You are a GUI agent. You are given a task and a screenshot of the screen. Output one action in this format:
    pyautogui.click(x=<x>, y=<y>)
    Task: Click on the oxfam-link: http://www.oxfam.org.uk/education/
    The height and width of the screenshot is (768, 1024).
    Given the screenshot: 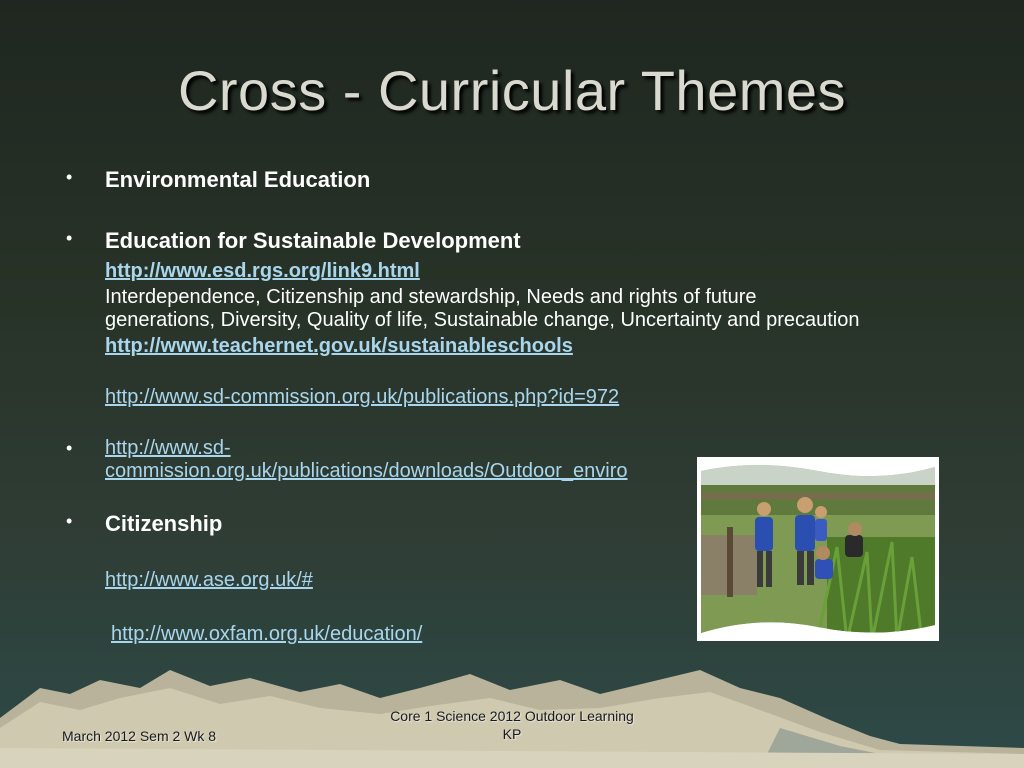 What is the action you would take?
    pyautogui.click(x=266, y=634)
    